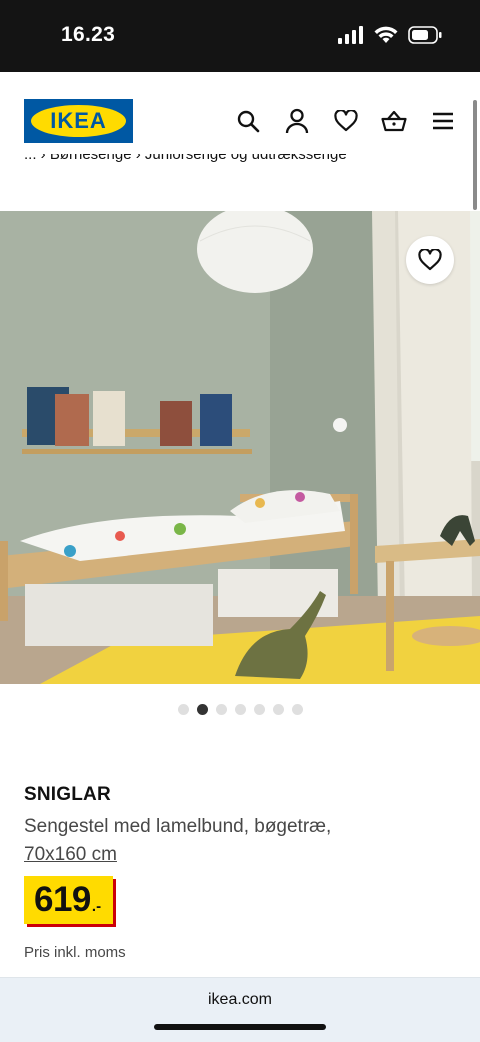 This screenshot has width=480, height=1042. I want to click on ikea-logo: IKEA, so click(78, 121).